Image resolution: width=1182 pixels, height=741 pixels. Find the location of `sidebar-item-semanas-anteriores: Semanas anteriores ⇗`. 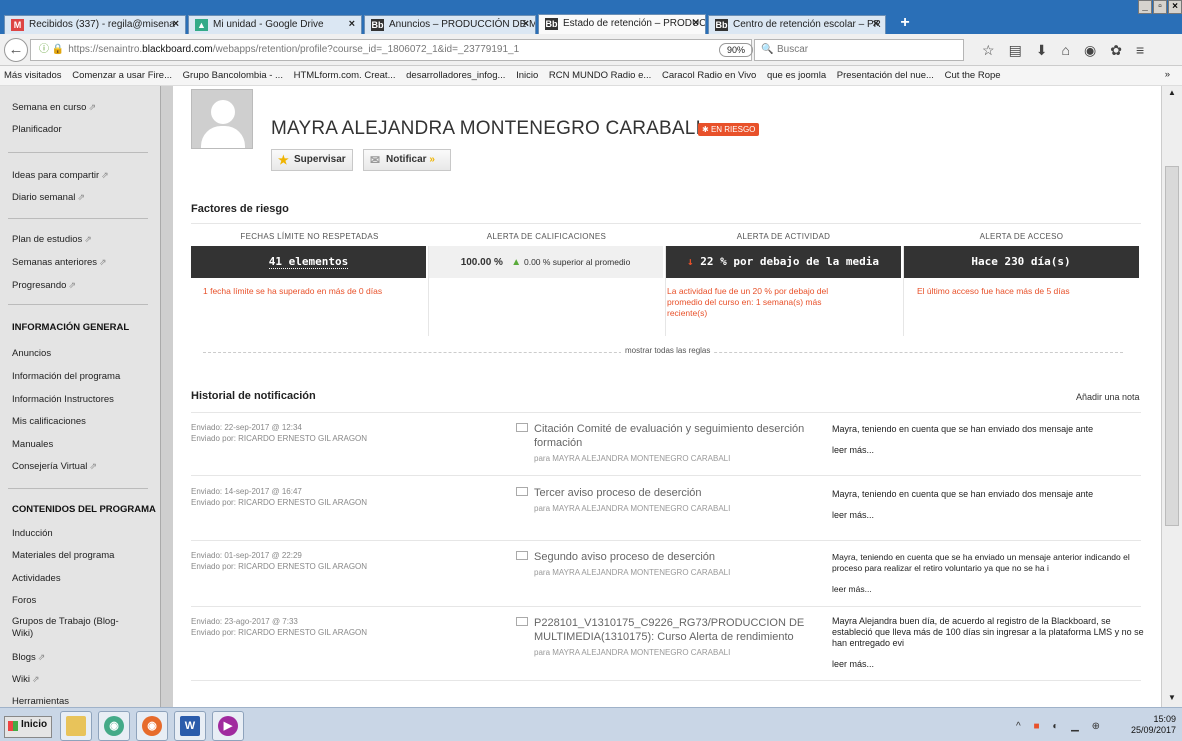

sidebar-item-semanas-anteriores: Semanas anteriores ⇗ is located at coordinates (59, 262).